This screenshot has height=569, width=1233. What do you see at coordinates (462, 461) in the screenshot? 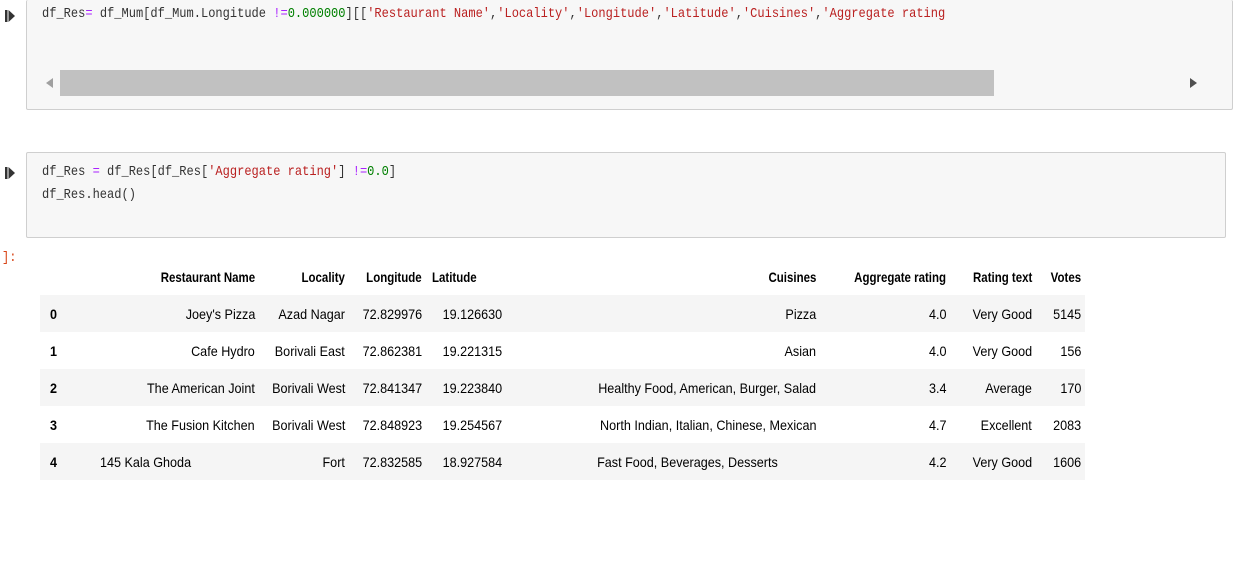
I see `table-cell: 18.927584` at bounding box center [462, 461].